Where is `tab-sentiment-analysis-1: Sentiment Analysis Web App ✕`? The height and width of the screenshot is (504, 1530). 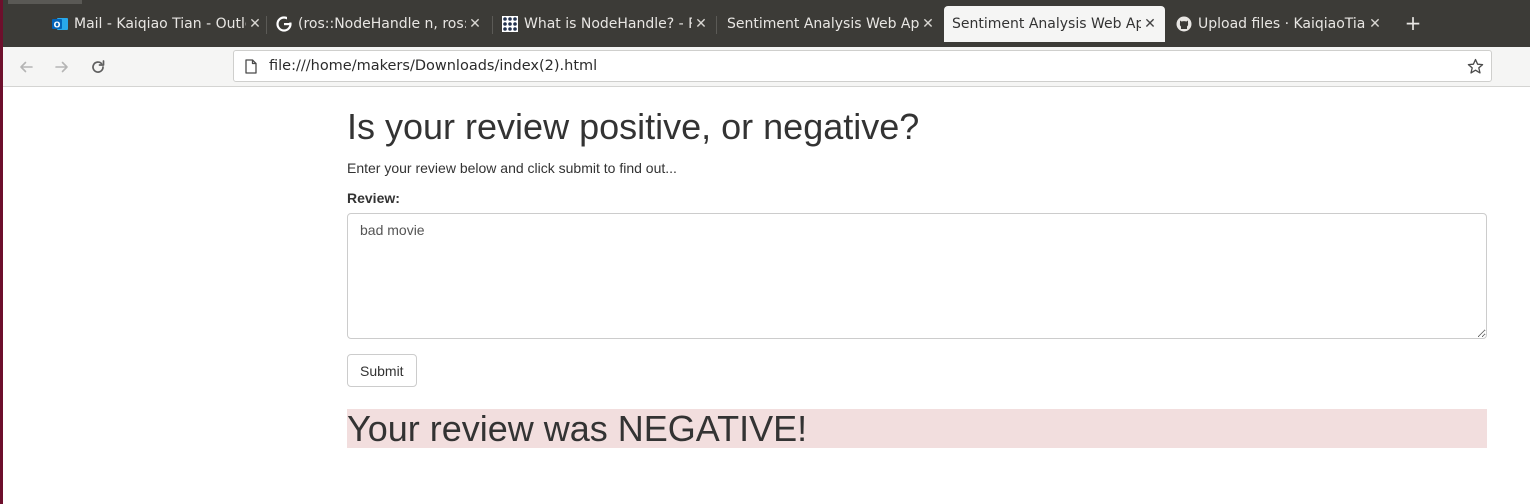
tab-sentiment-analysis-1: Sentiment Analysis Web App ✕ is located at coordinates (831, 24).